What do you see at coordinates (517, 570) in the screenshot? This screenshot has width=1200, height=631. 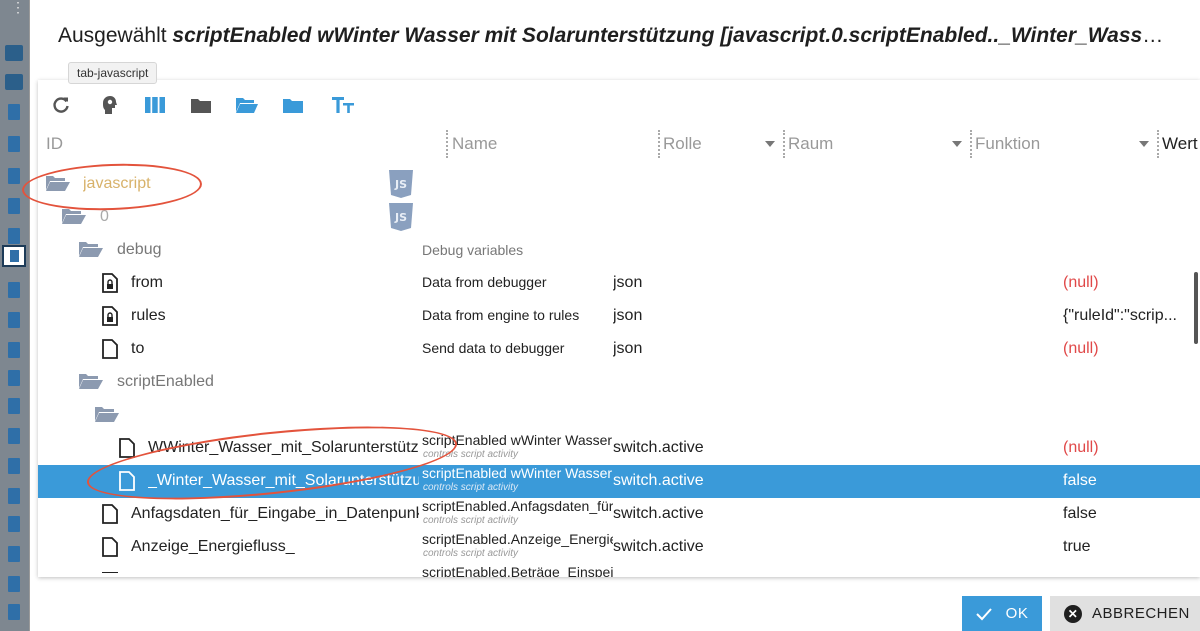 I see `object-name: scriptEnabled.Beträge_Einspeisung` at bounding box center [517, 570].